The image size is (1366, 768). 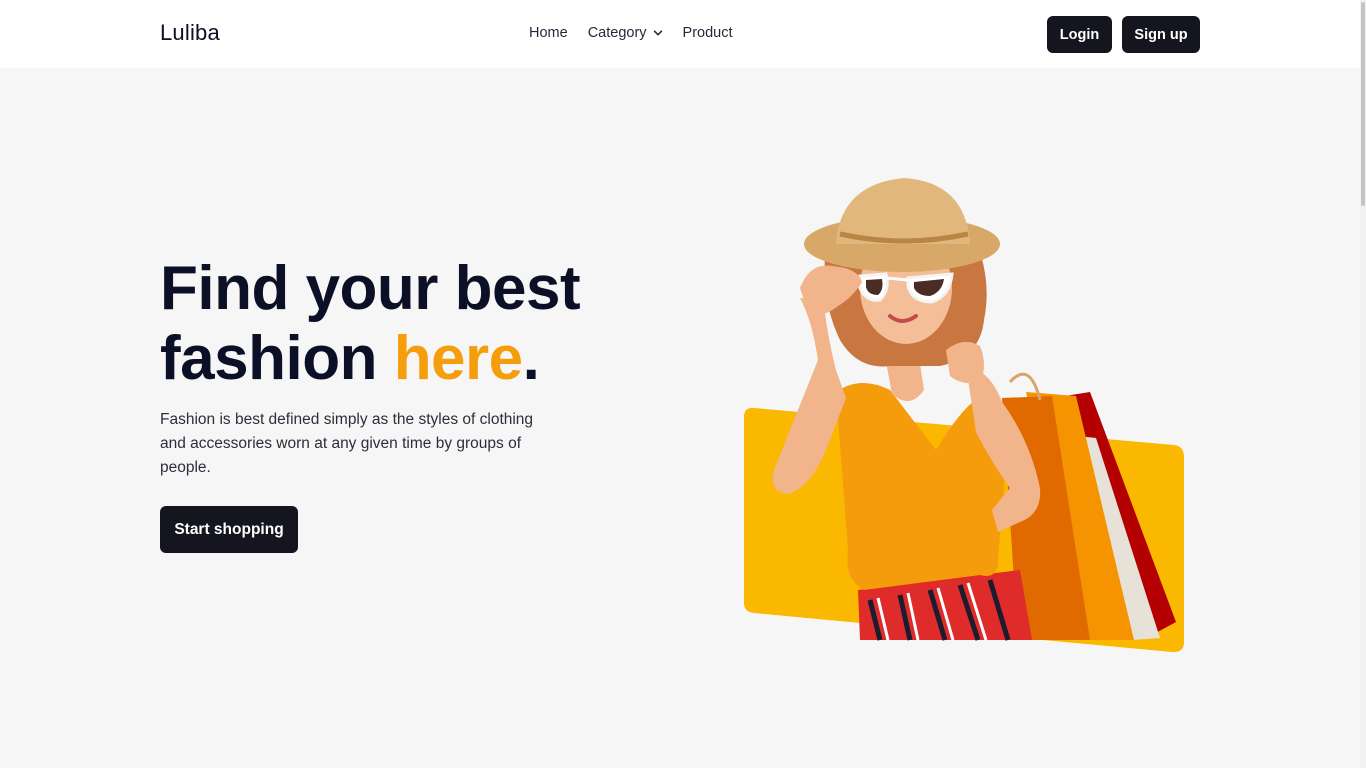 I want to click on login-button: Login, so click(x=1079, y=34).